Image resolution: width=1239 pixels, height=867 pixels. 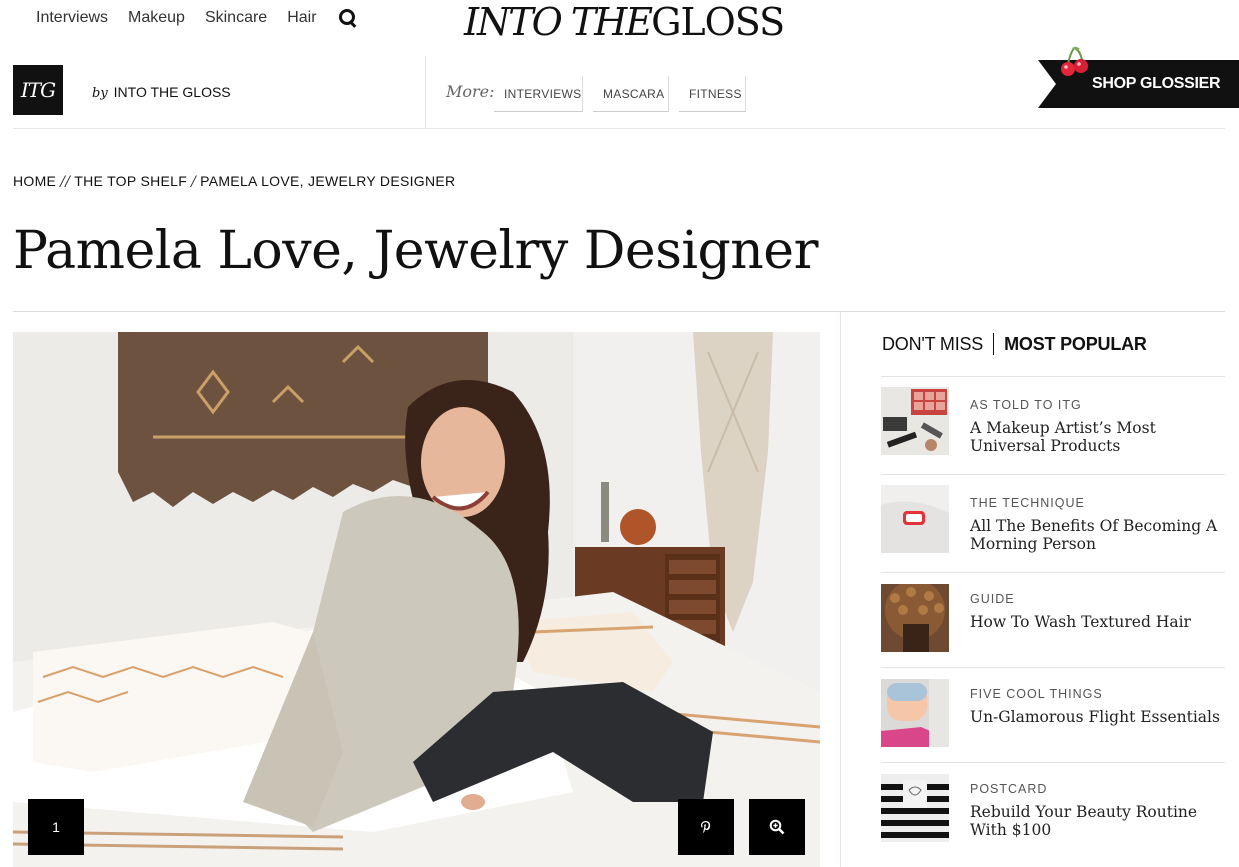 I want to click on tab-most-popular: MOST POPULAR, so click(x=1075, y=344).